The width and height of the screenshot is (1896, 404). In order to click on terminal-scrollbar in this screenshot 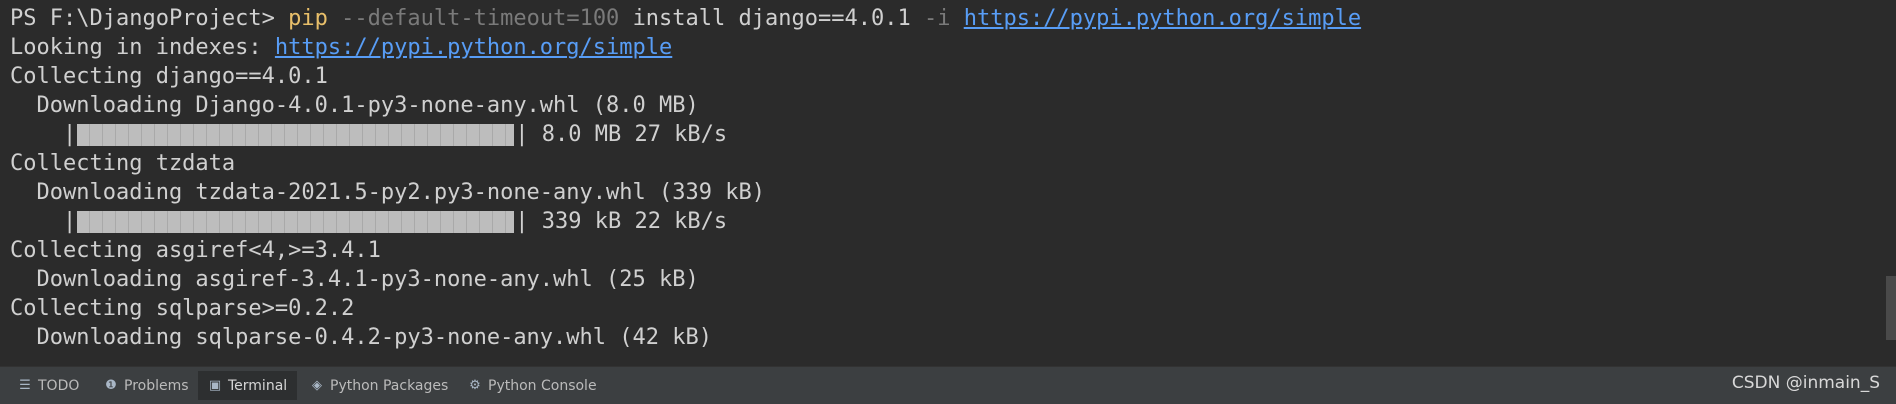, I will do `click(1891, 308)`.